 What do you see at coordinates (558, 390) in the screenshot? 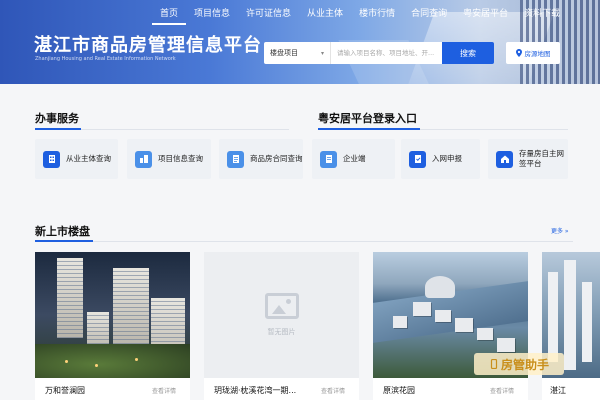
I see `listing-name: 湛江` at bounding box center [558, 390].